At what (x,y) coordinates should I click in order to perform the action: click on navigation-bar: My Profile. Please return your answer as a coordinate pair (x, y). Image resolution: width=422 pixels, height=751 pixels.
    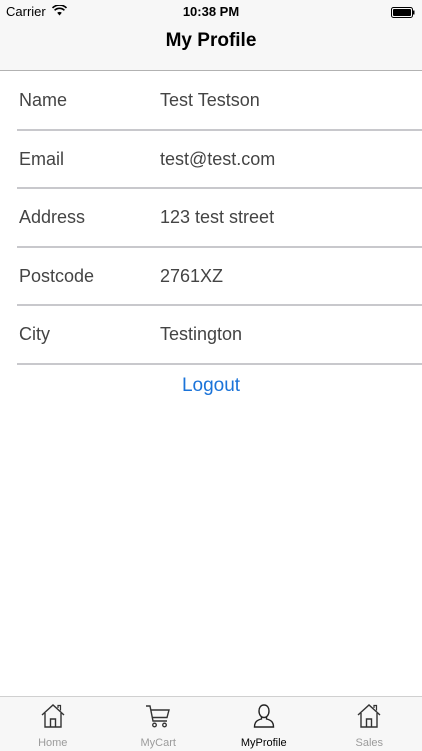
    Looking at the image, I should click on (211, 46).